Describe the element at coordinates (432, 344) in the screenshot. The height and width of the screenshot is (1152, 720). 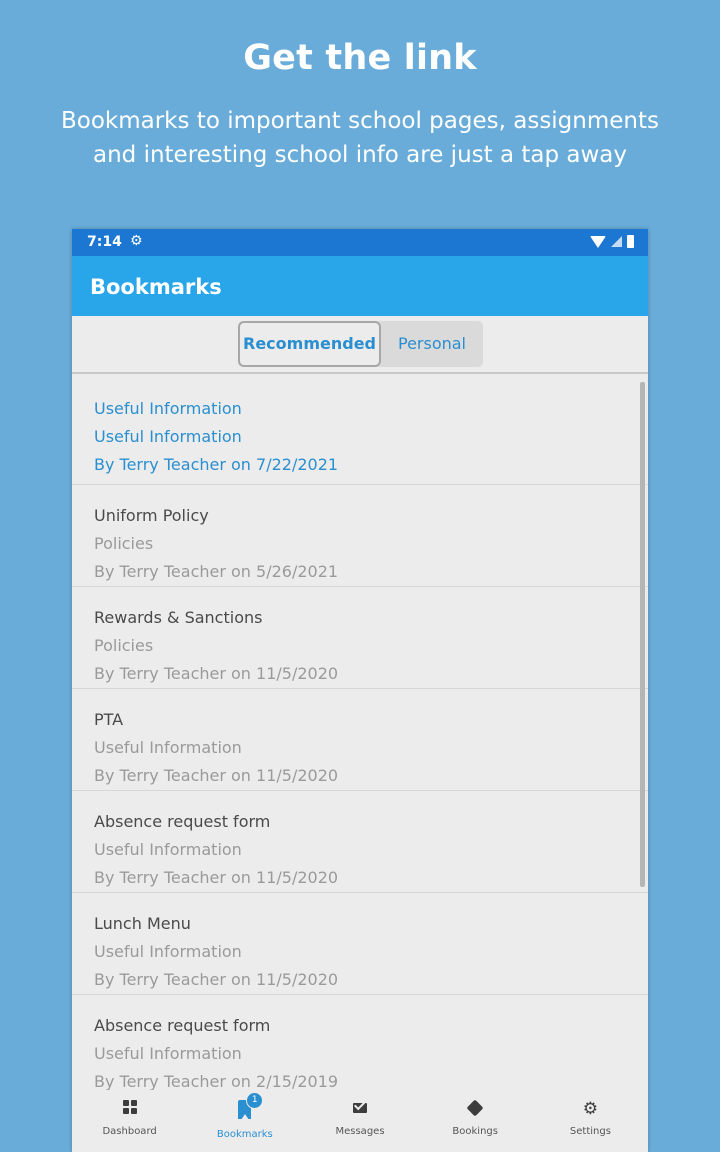
I see `tab-personal: Personal` at that location.